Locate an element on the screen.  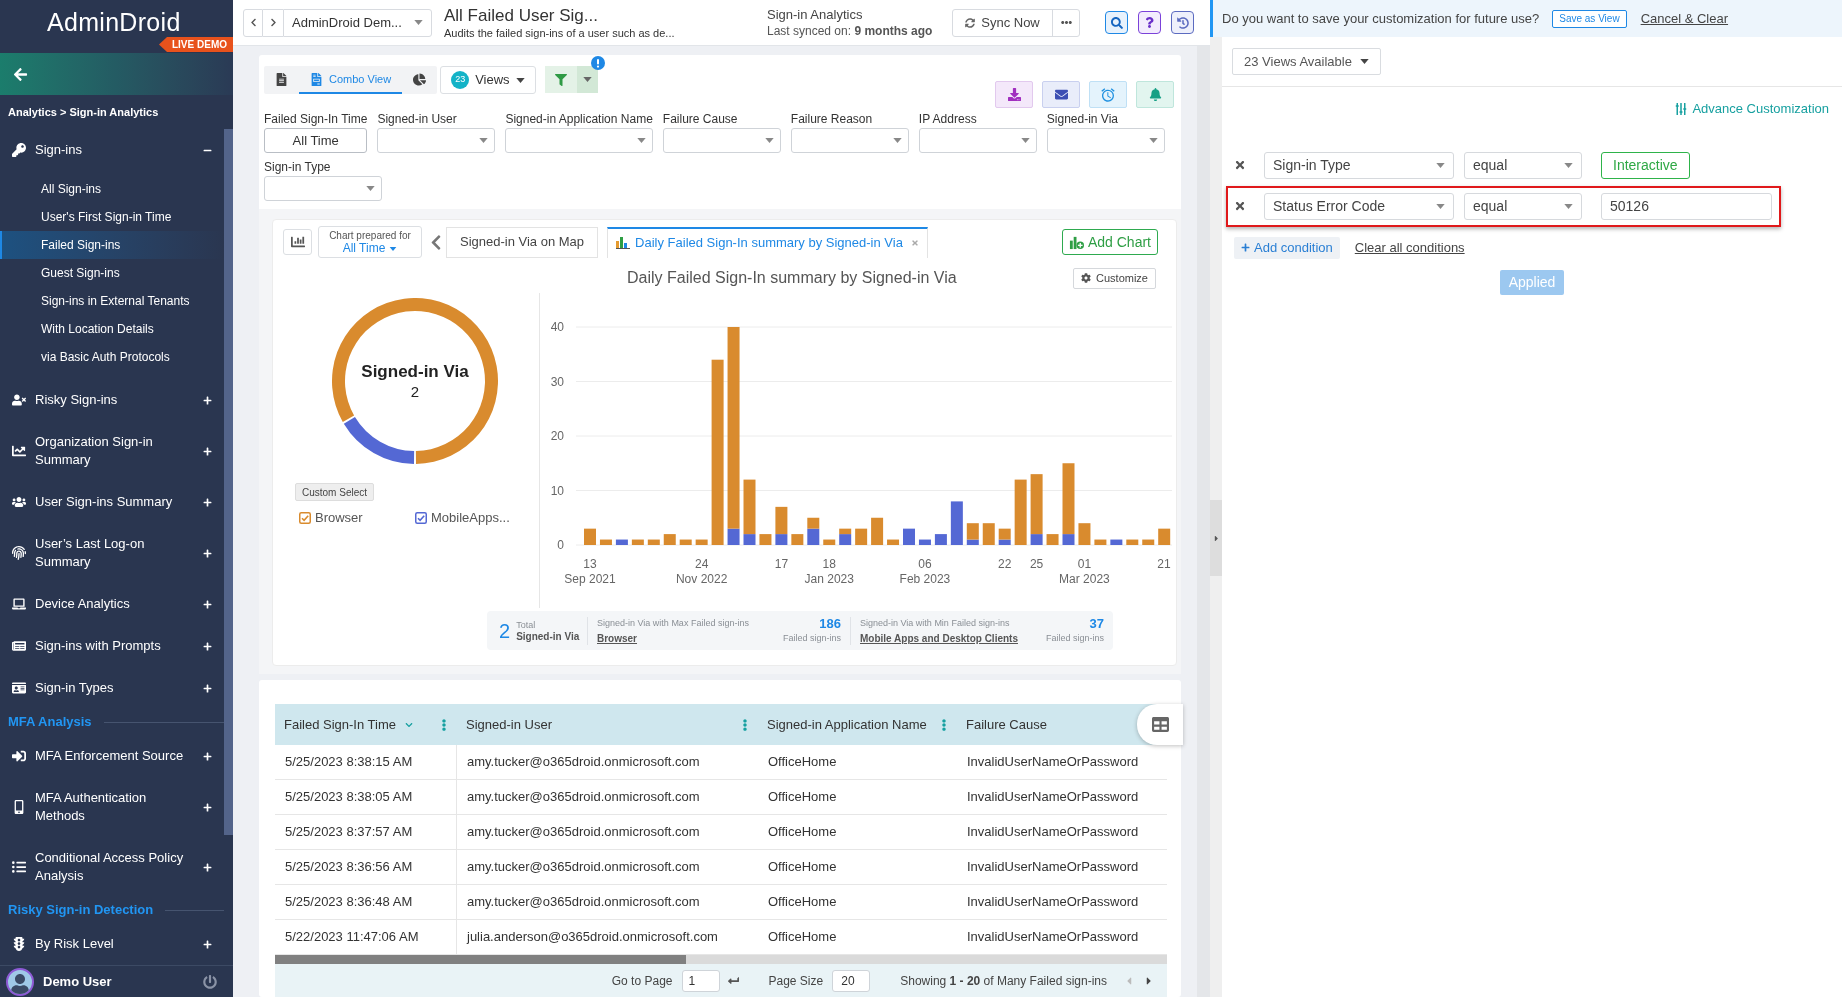
history-icon is located at coordinates (1182, 22).